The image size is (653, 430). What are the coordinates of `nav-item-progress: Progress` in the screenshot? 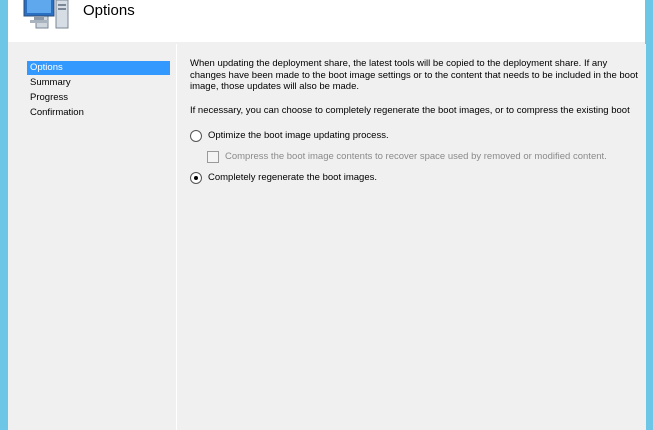 It's located at (98, 98).